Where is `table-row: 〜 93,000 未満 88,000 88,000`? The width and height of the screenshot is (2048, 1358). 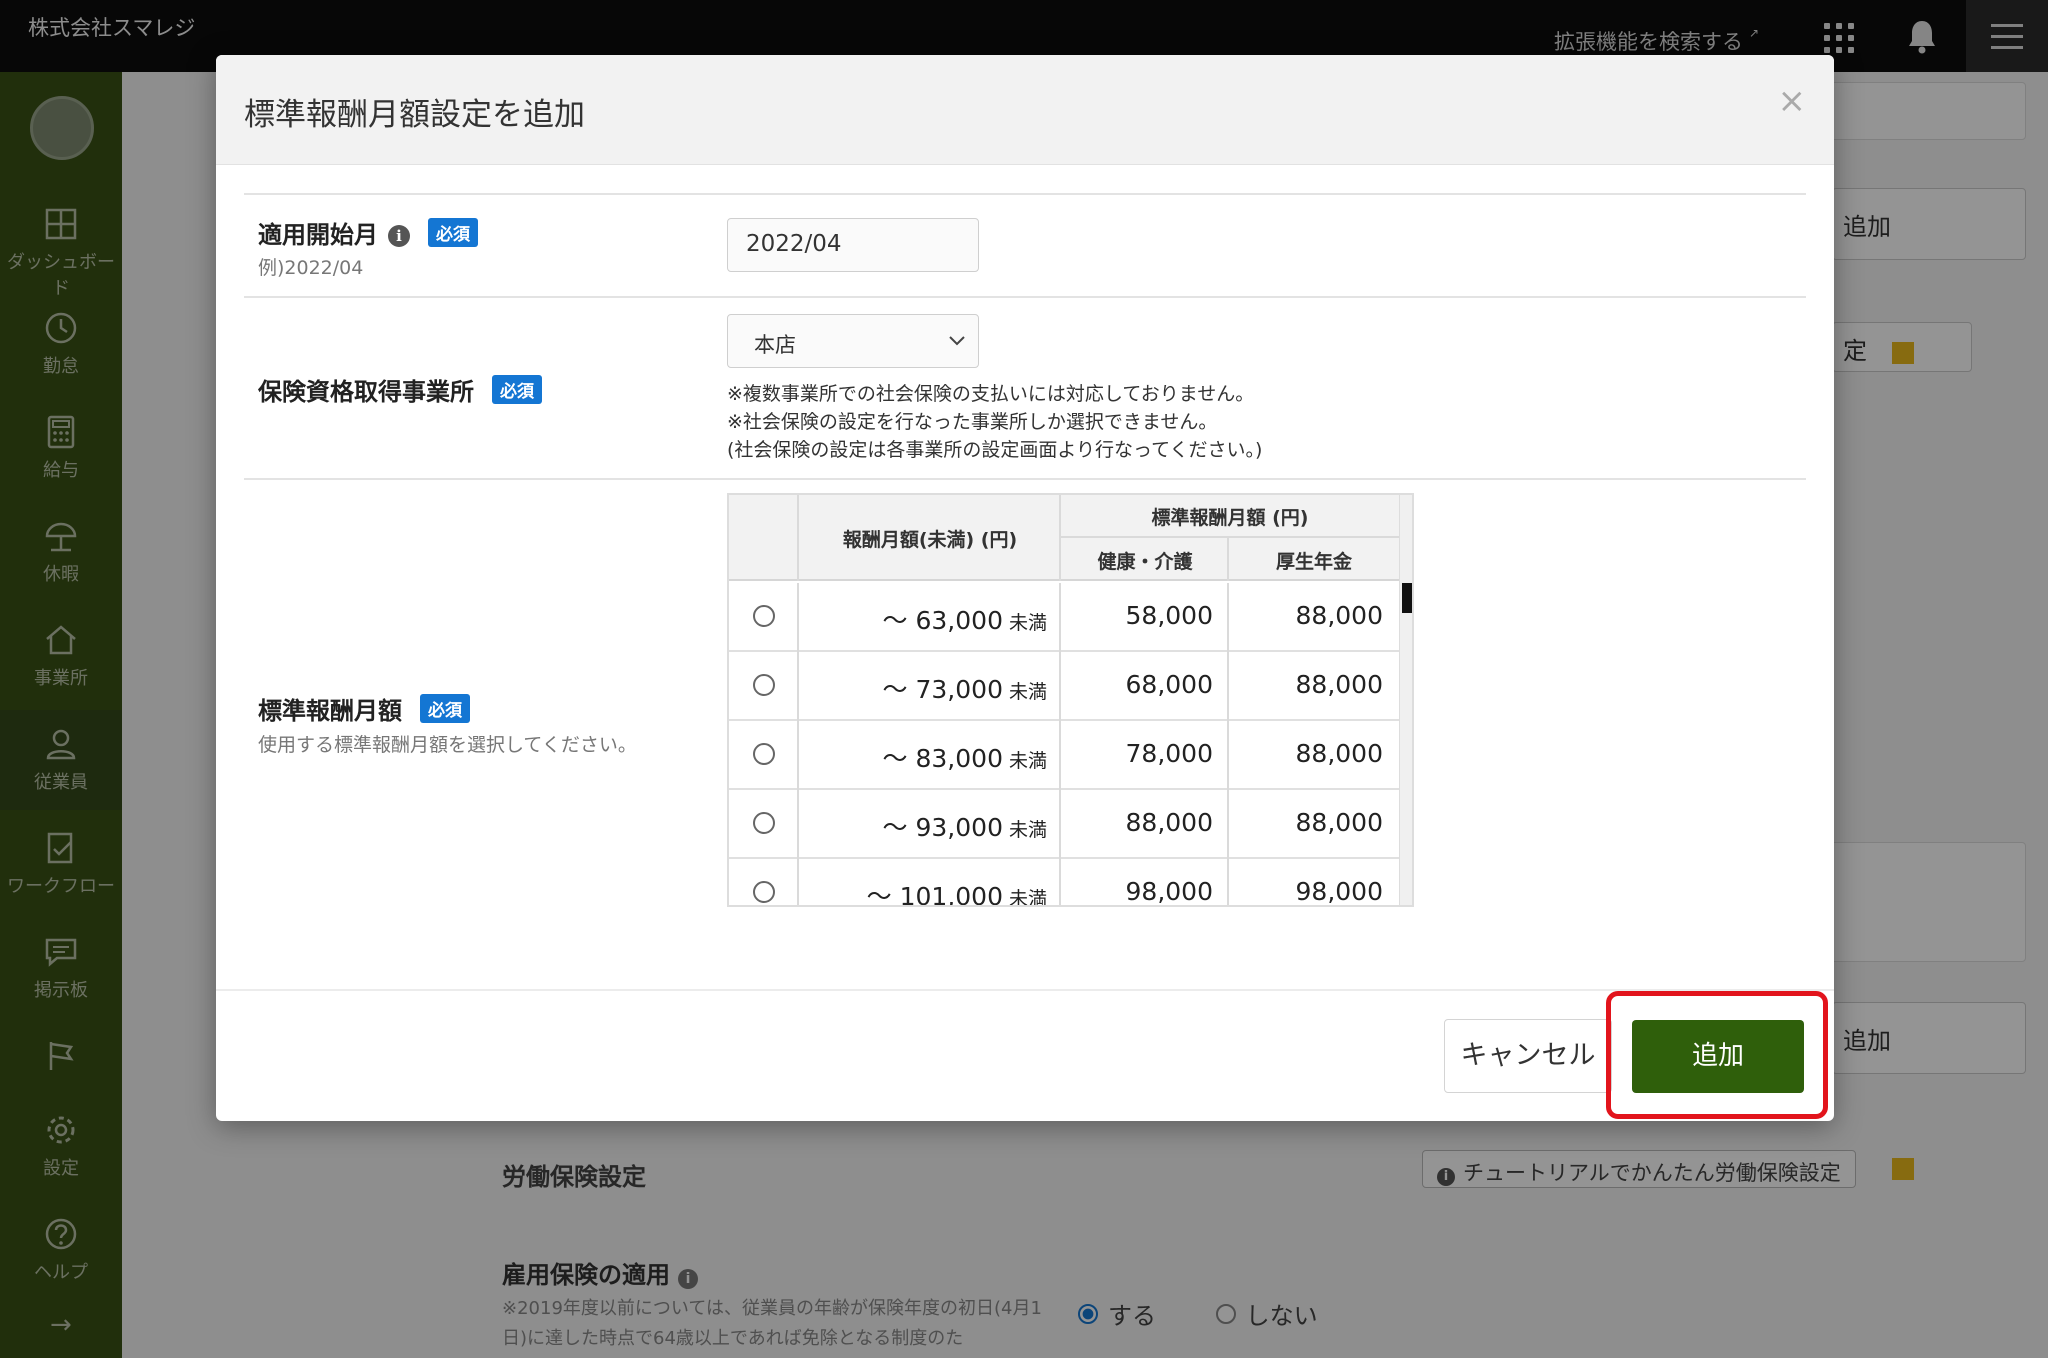
table-row: 〜 93,000 未満 88,000 88,000 is located at coordinates (1064, 824).